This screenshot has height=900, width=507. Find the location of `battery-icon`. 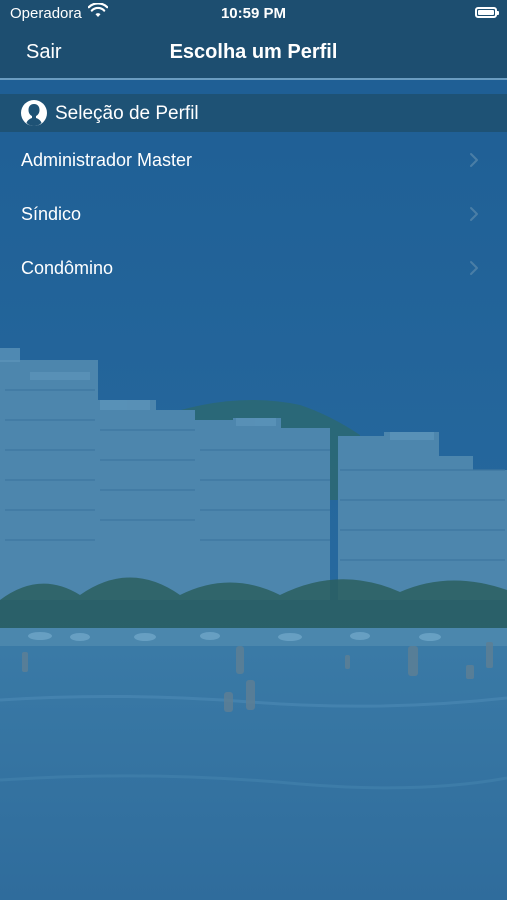

battery-icon is located at coordinates (487, 12).